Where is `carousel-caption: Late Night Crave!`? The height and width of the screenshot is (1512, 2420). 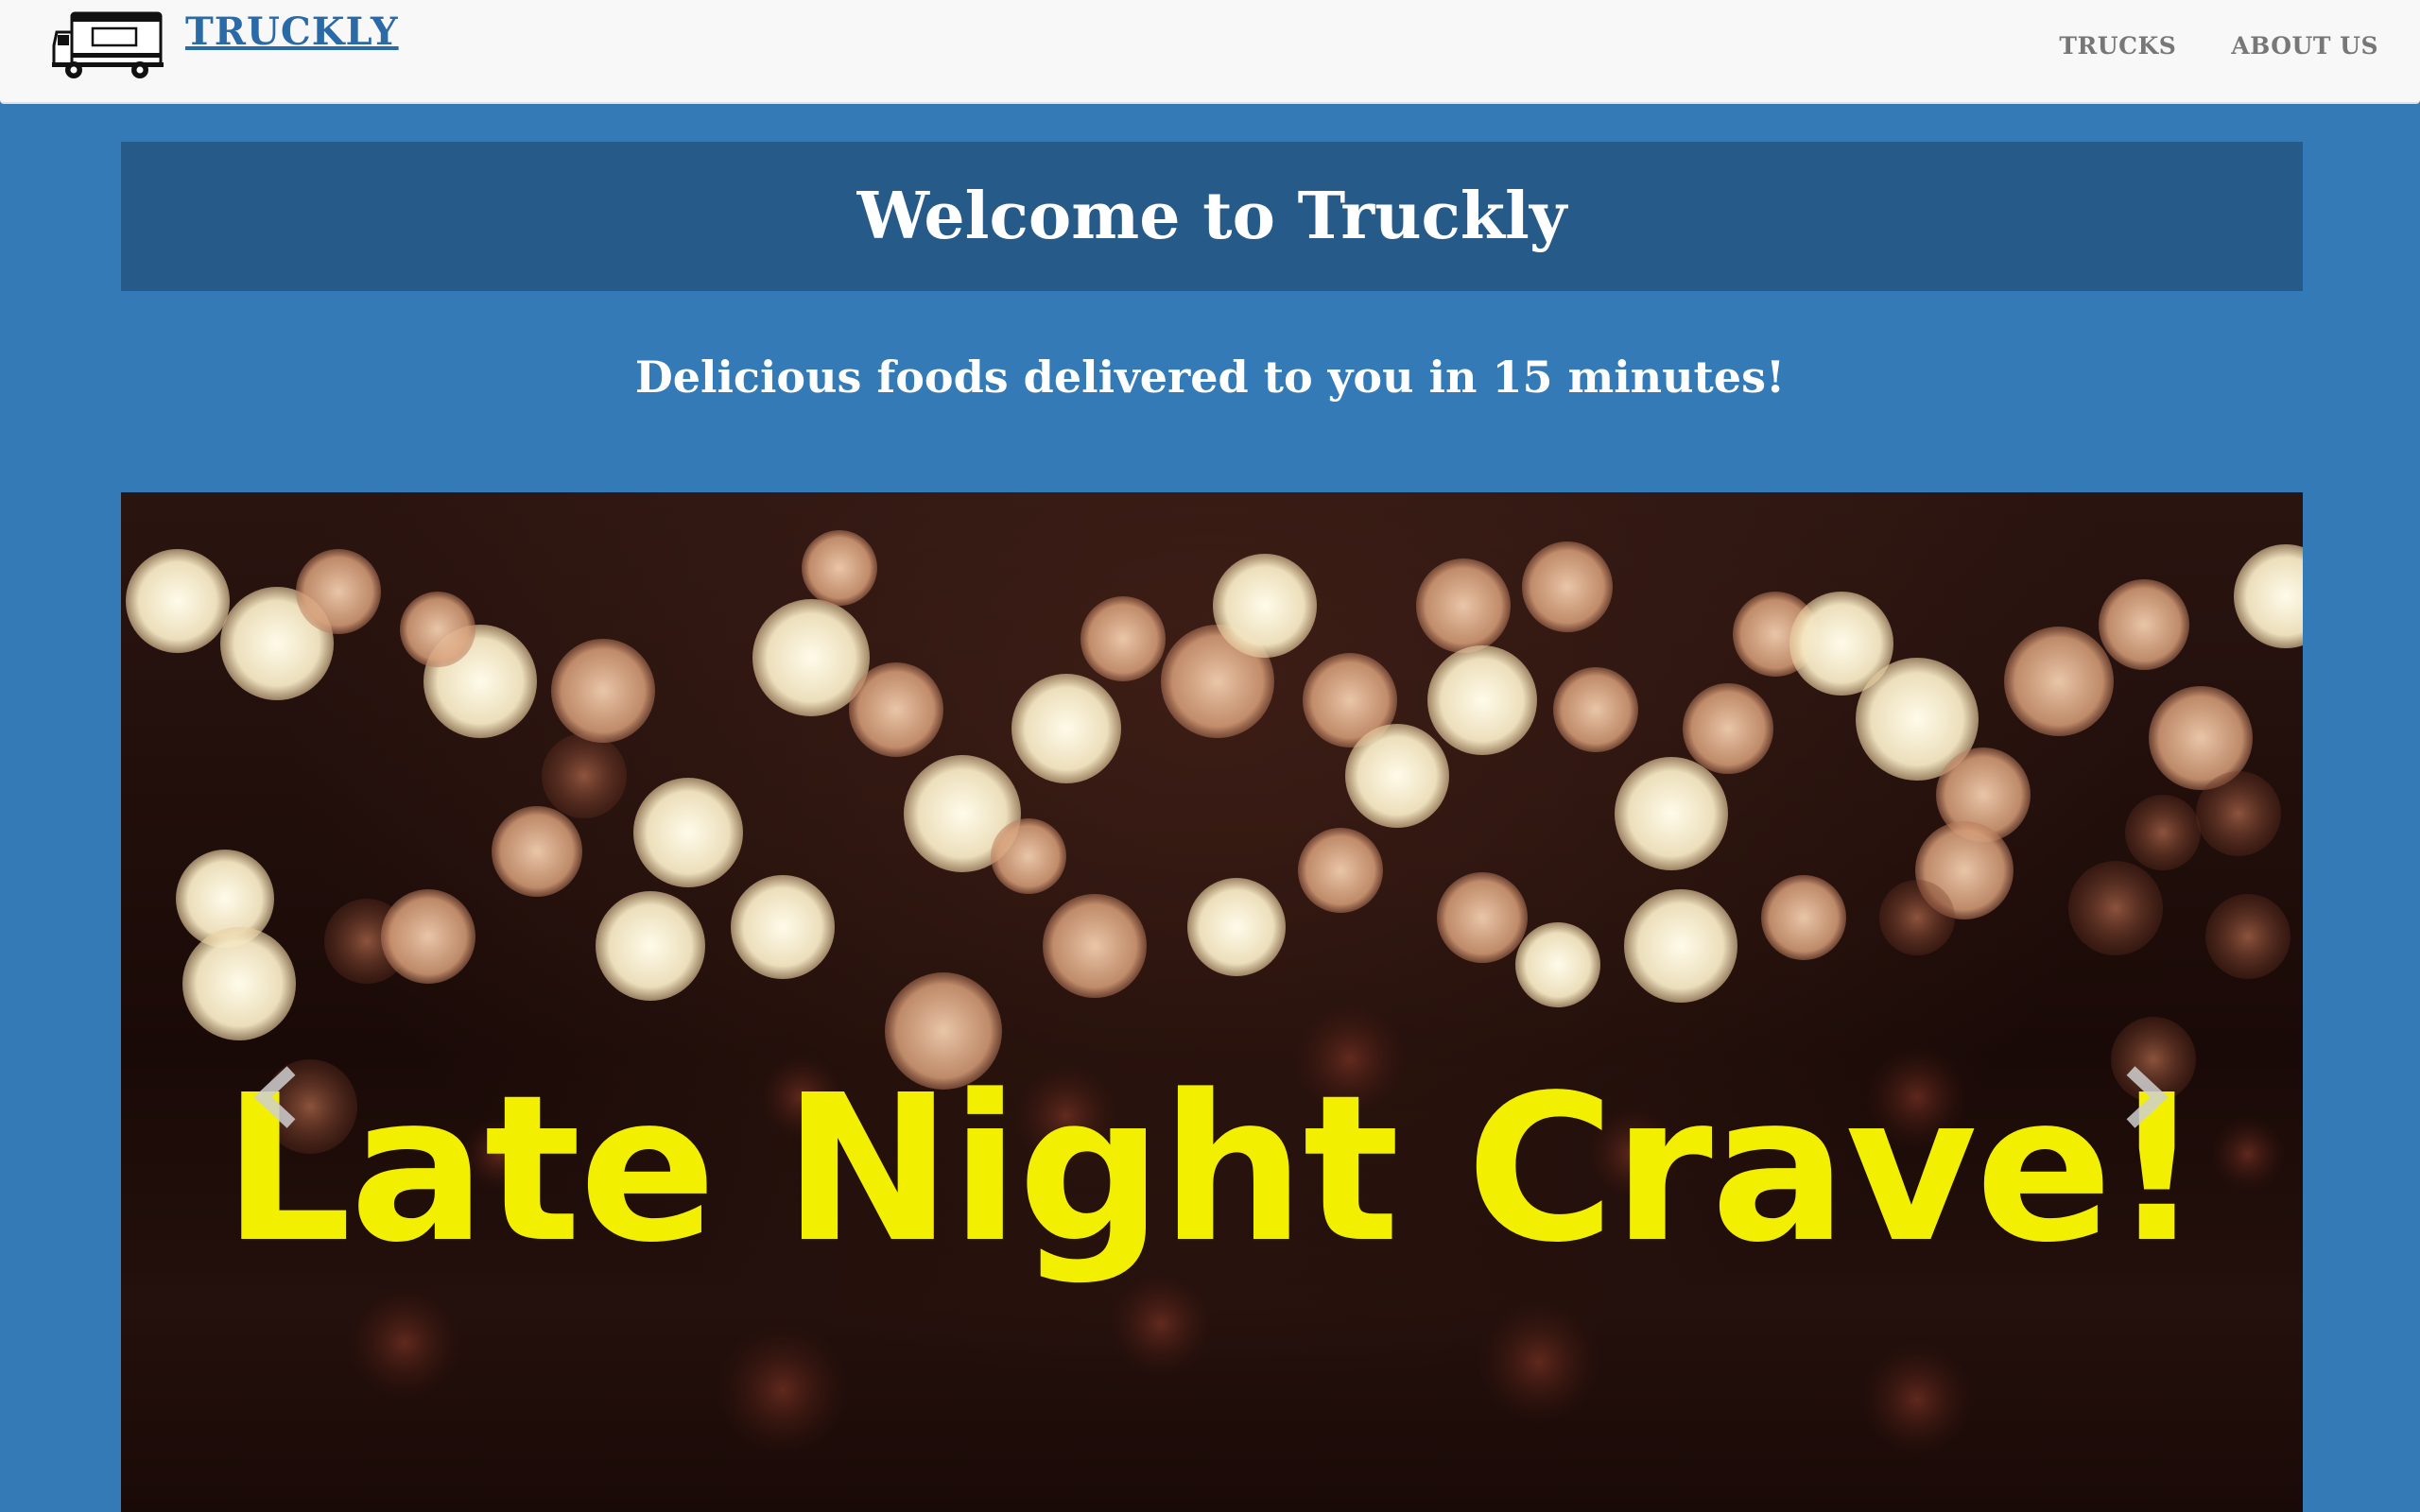
carousel-caption: Late Night Crave! is located at coordinates (1213, 1169).